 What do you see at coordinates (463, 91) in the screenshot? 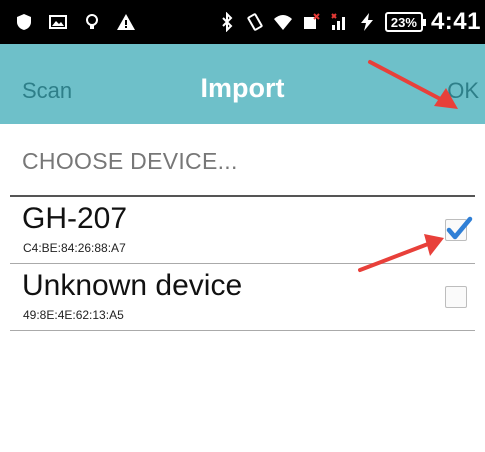
I see `ok-button: OK` at bounding box center [463, 91].